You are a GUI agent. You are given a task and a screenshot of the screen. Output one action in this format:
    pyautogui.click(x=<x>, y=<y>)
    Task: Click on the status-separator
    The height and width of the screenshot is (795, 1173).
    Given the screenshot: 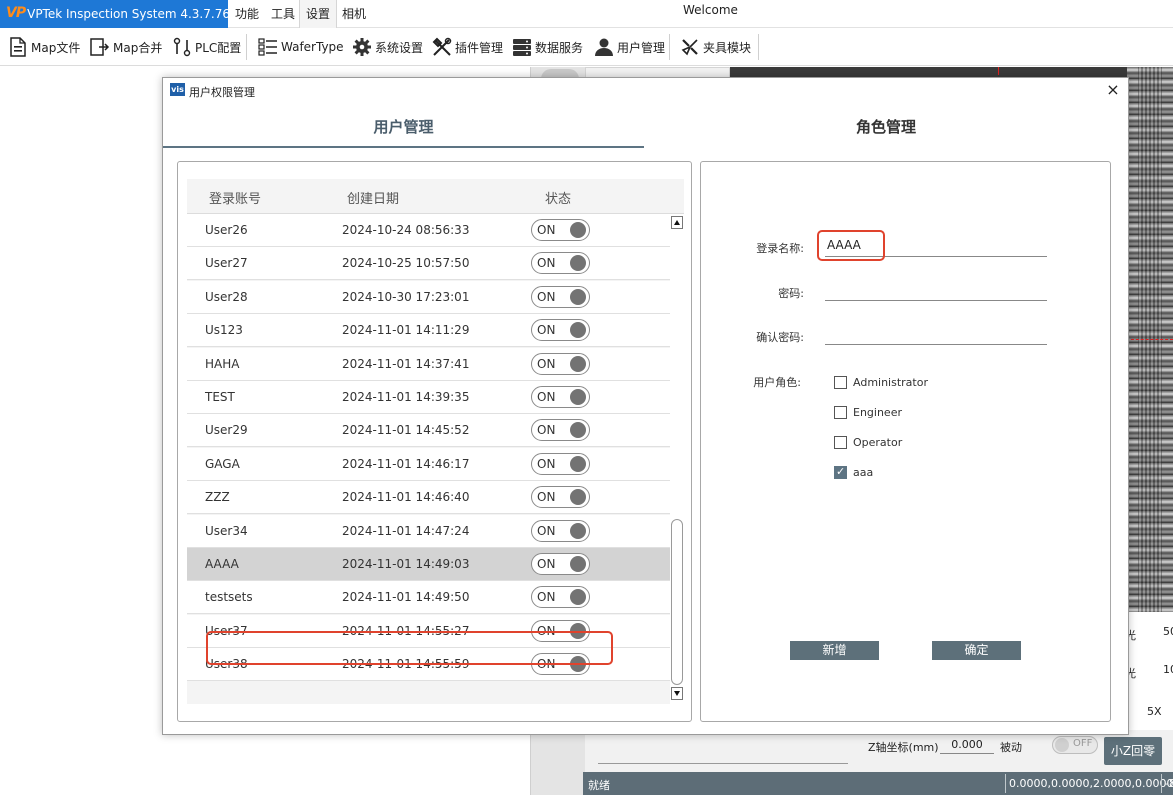 What is the action you would take?
    pyautogui.click(x=1005, y=783)
    